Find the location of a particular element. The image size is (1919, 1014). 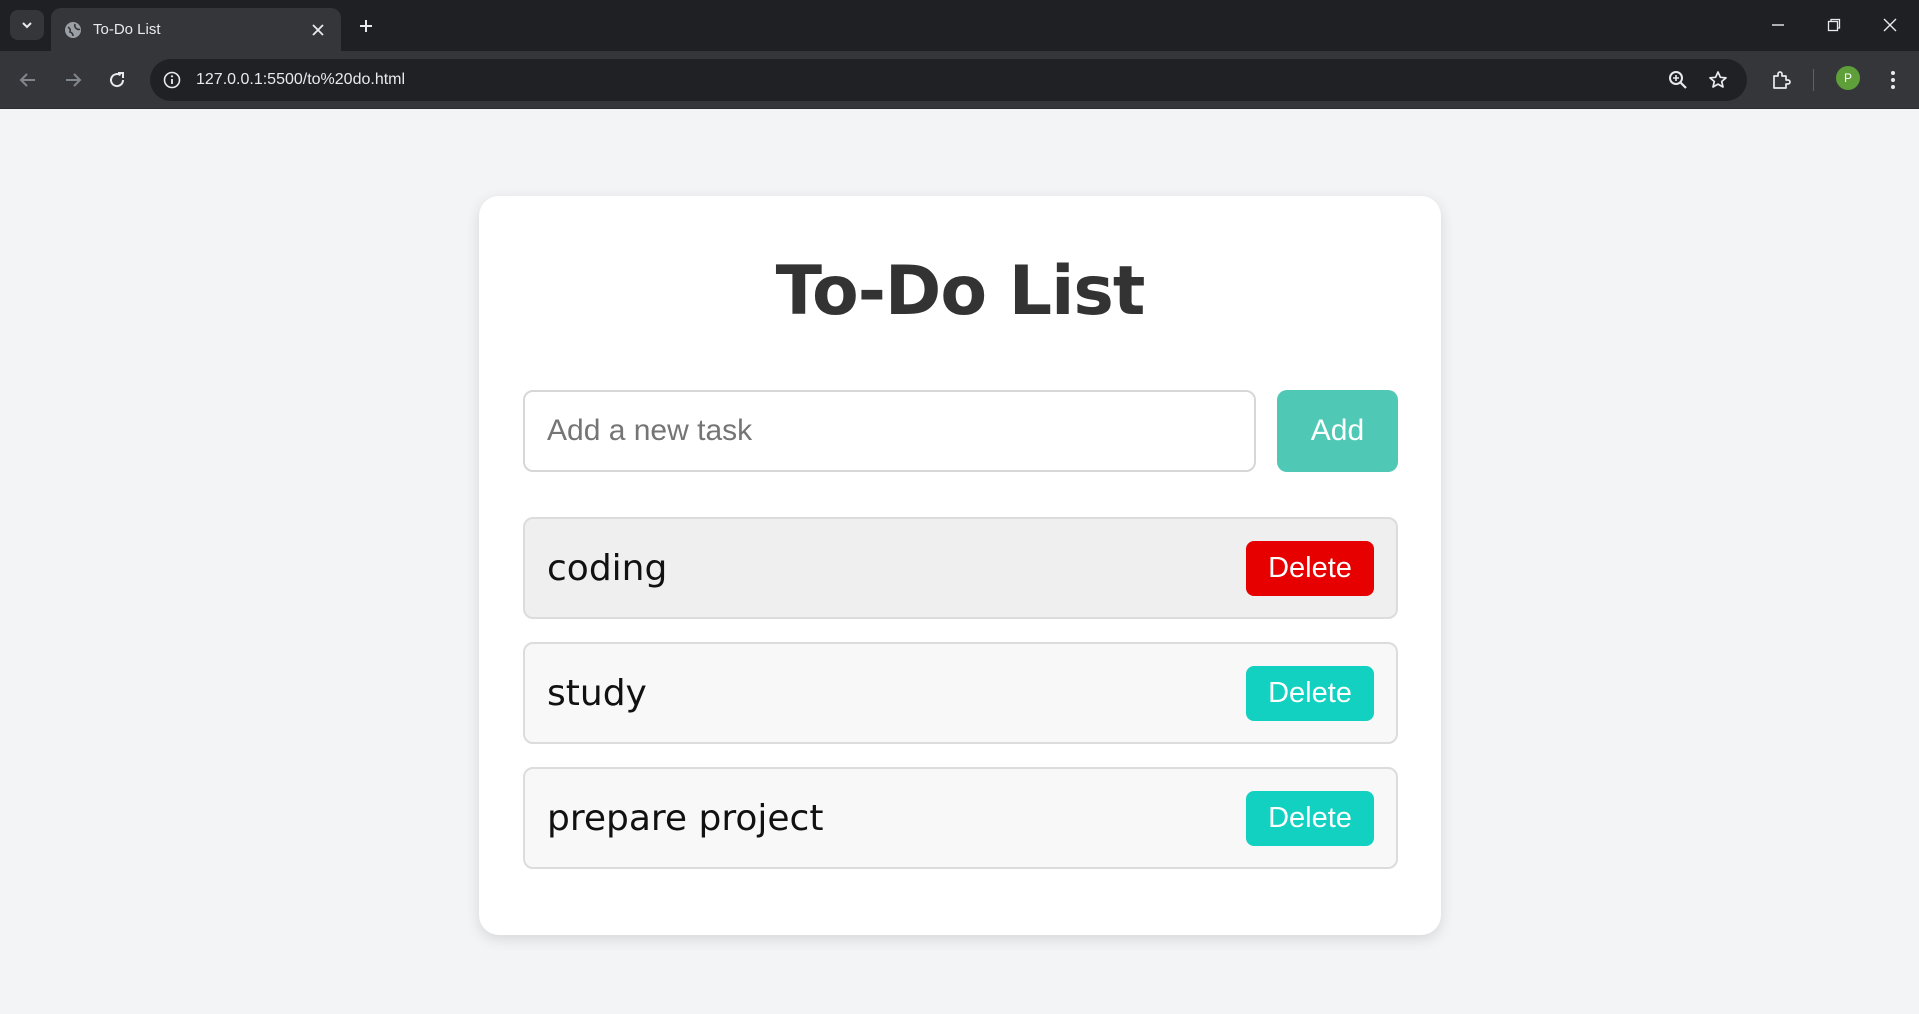

restore-icon is located at coordinates (1834, 25).